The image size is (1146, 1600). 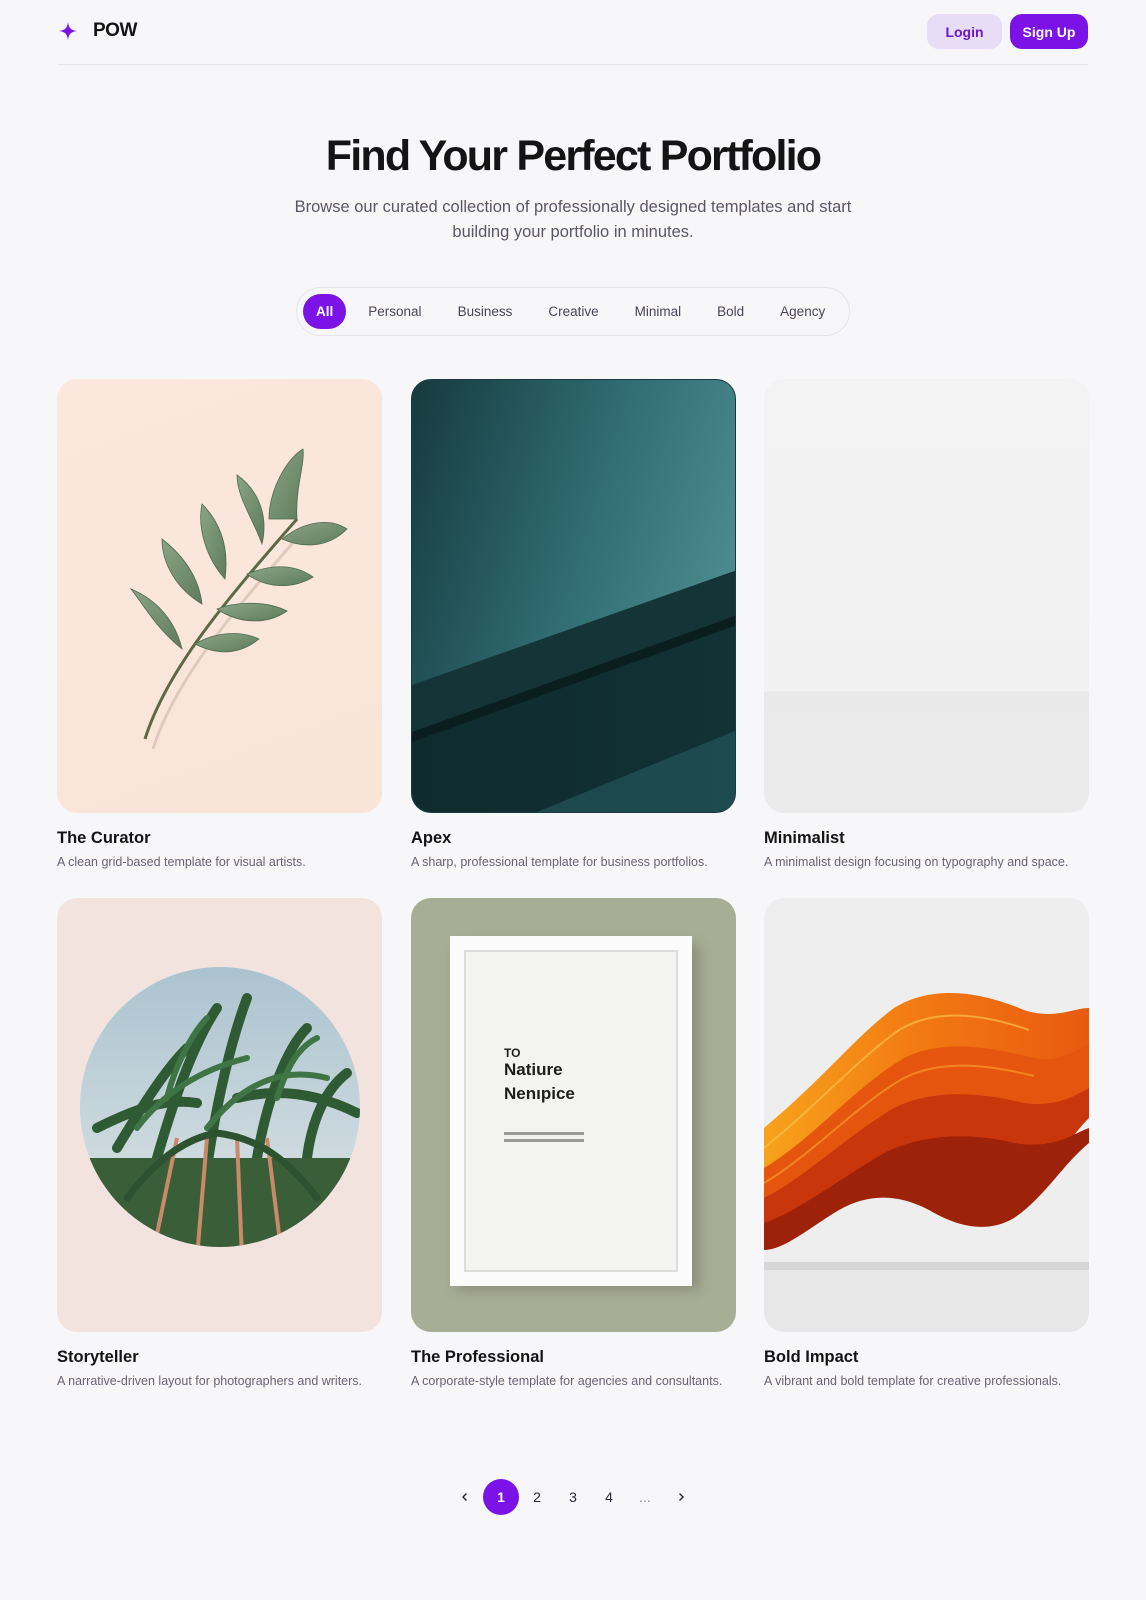 What do you see at coordinates (573, 596) in the screenshot?
I see `teal-diagonal-image` at bounding box center [573, 596].